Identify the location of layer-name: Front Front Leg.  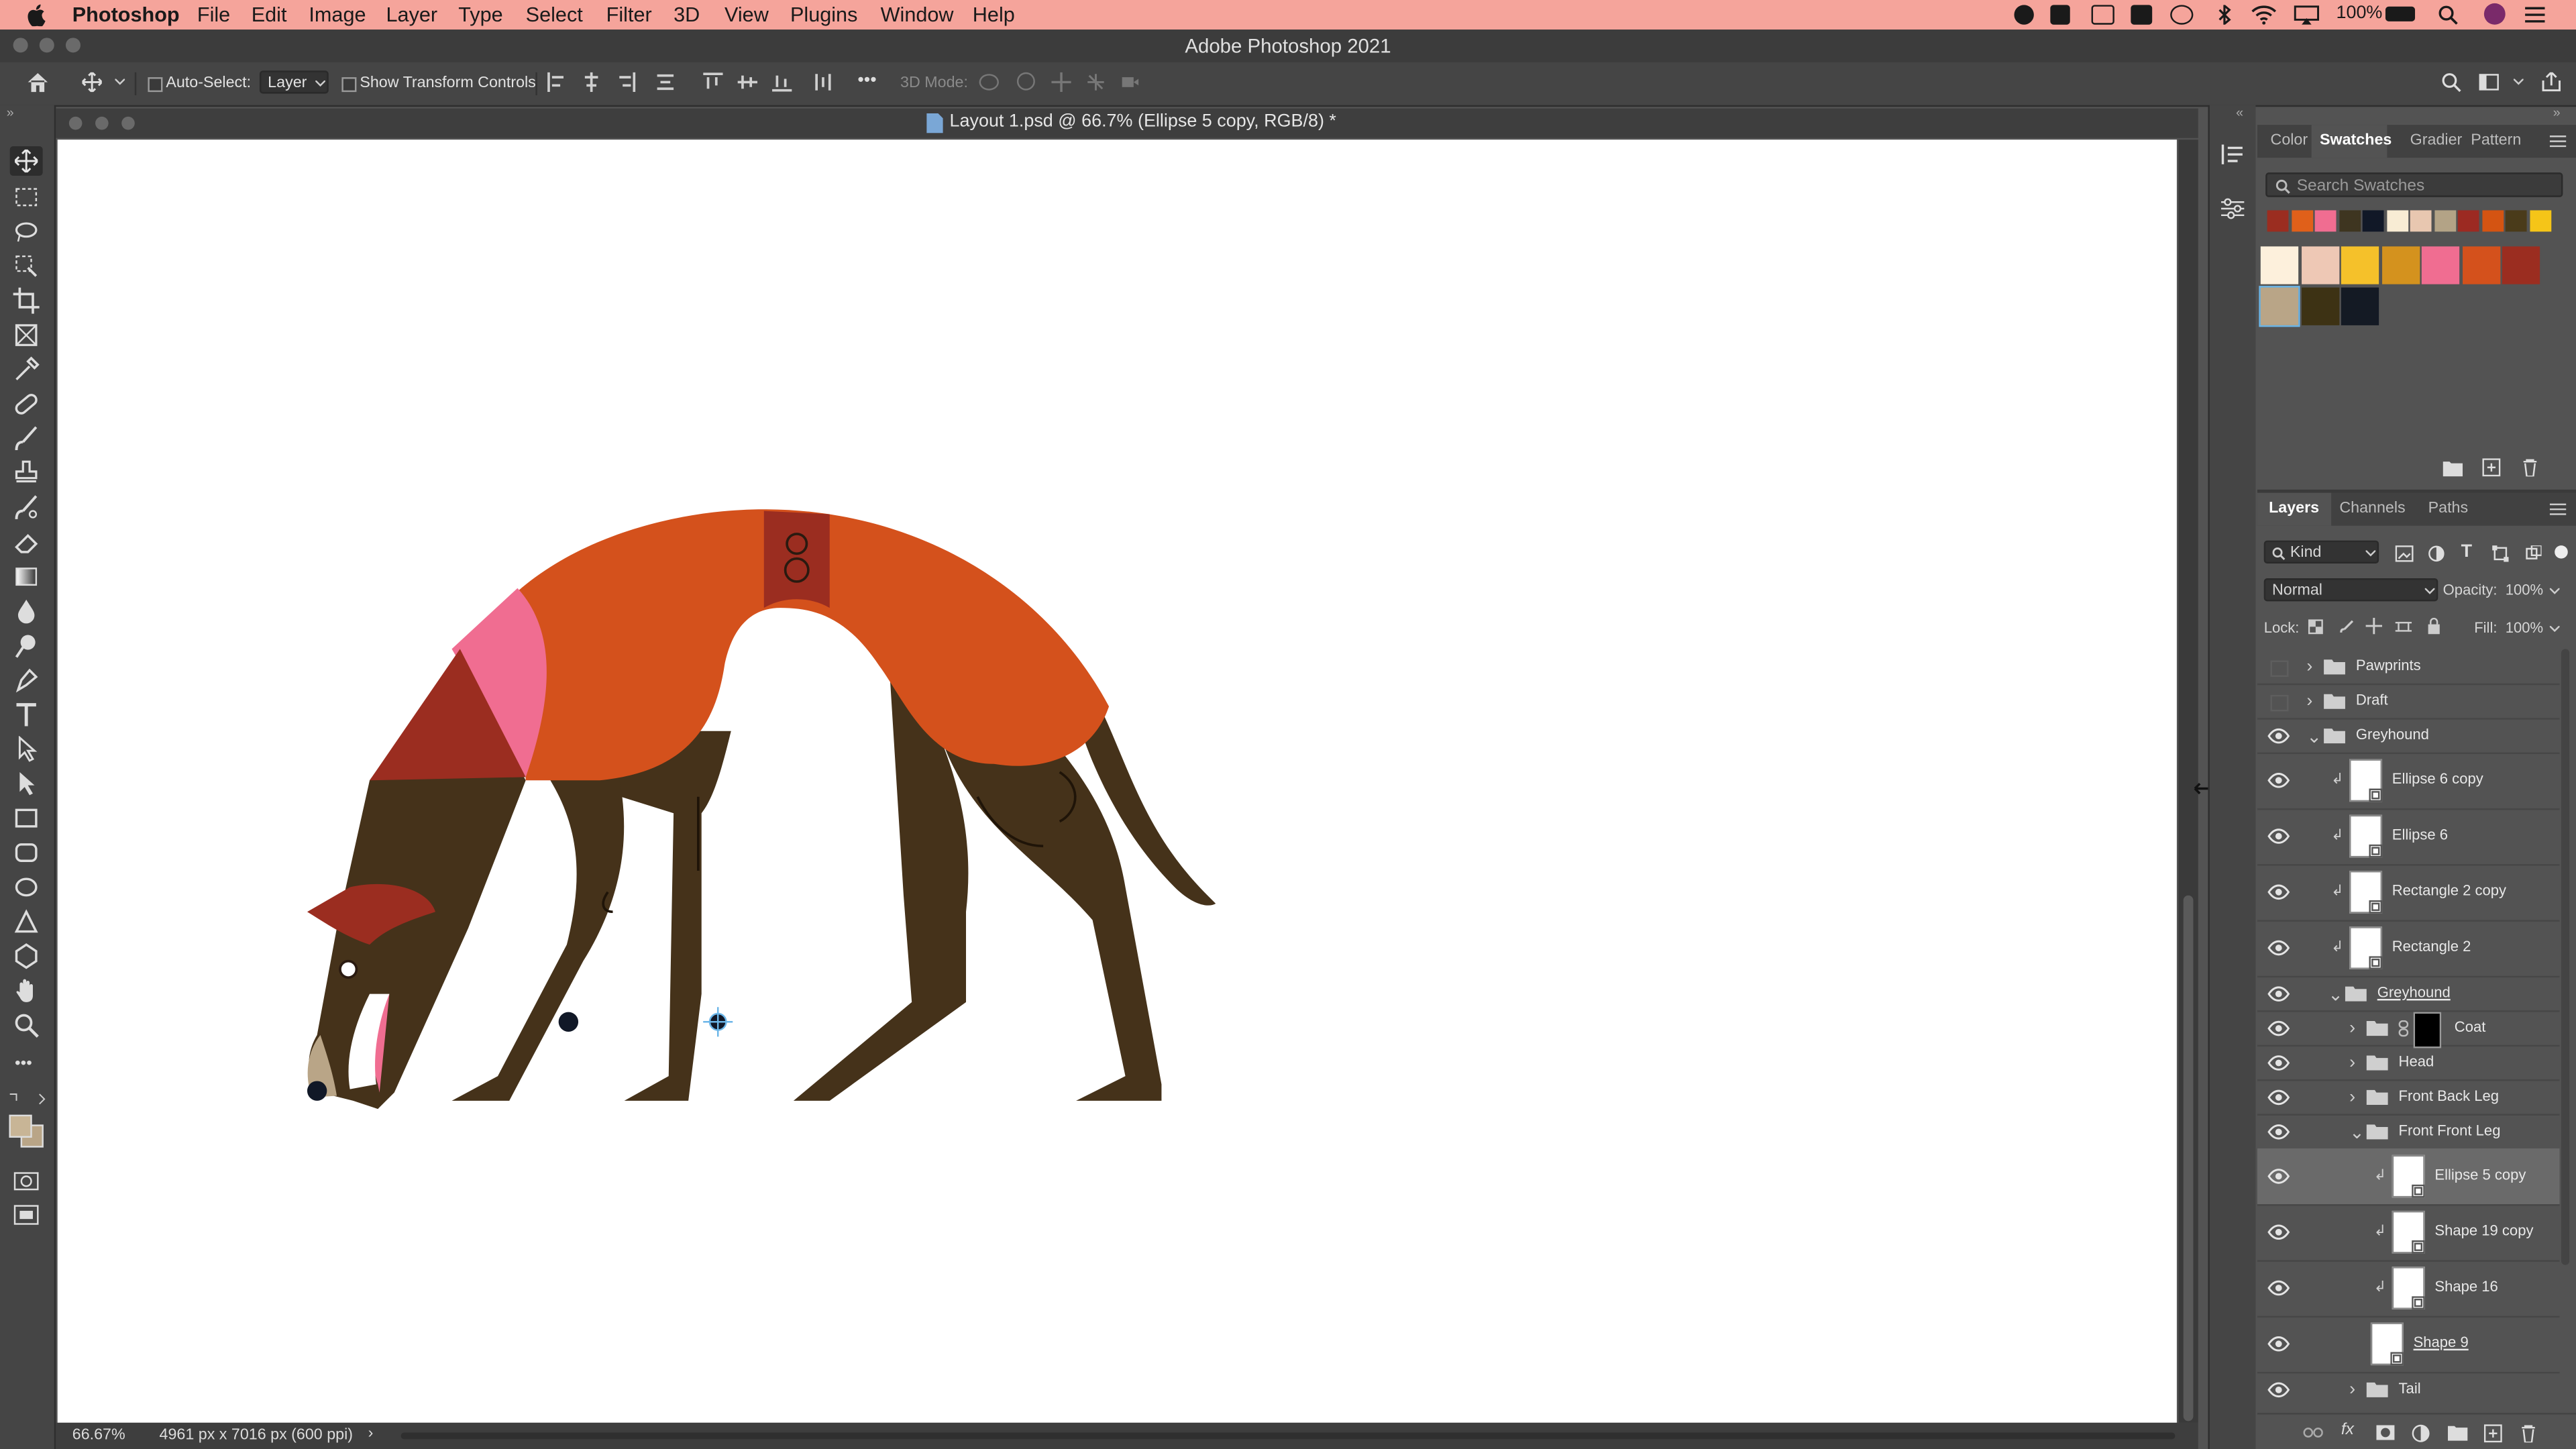
(2450, 1130).